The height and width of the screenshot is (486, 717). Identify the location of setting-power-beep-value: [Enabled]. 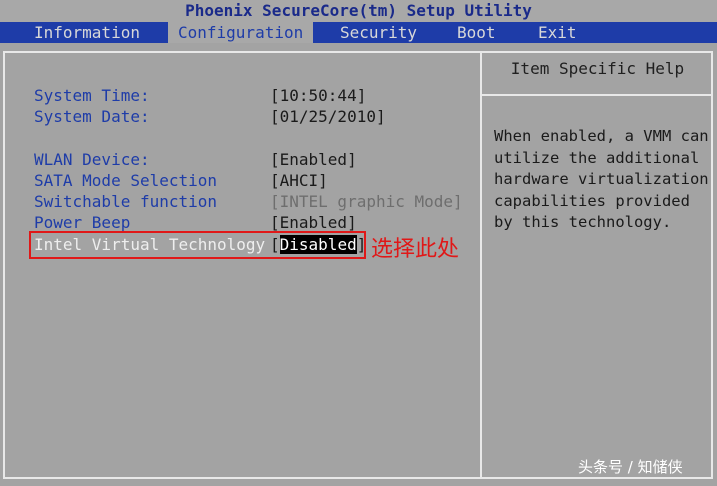
(313, 222).